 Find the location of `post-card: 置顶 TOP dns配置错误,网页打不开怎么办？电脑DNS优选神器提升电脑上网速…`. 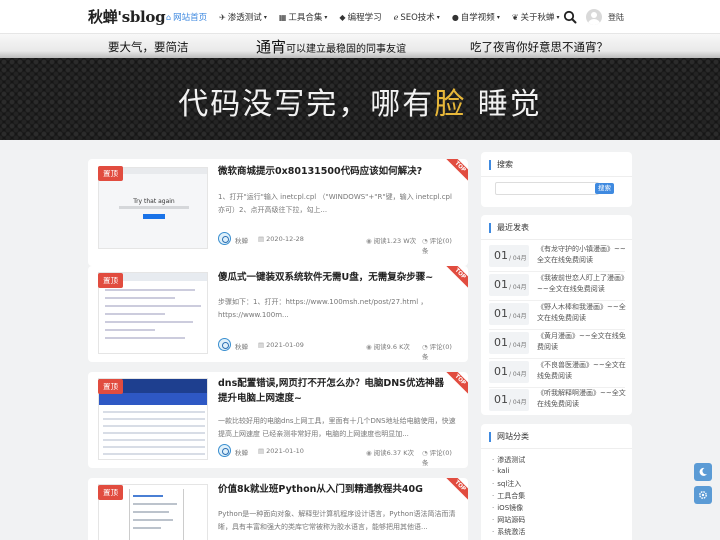

post-card: 置顶 TOP dns配置错误,网页打不开怎么办？电脑DNS优选神器提升电脑上网速… is located at coordinates (278, 420).